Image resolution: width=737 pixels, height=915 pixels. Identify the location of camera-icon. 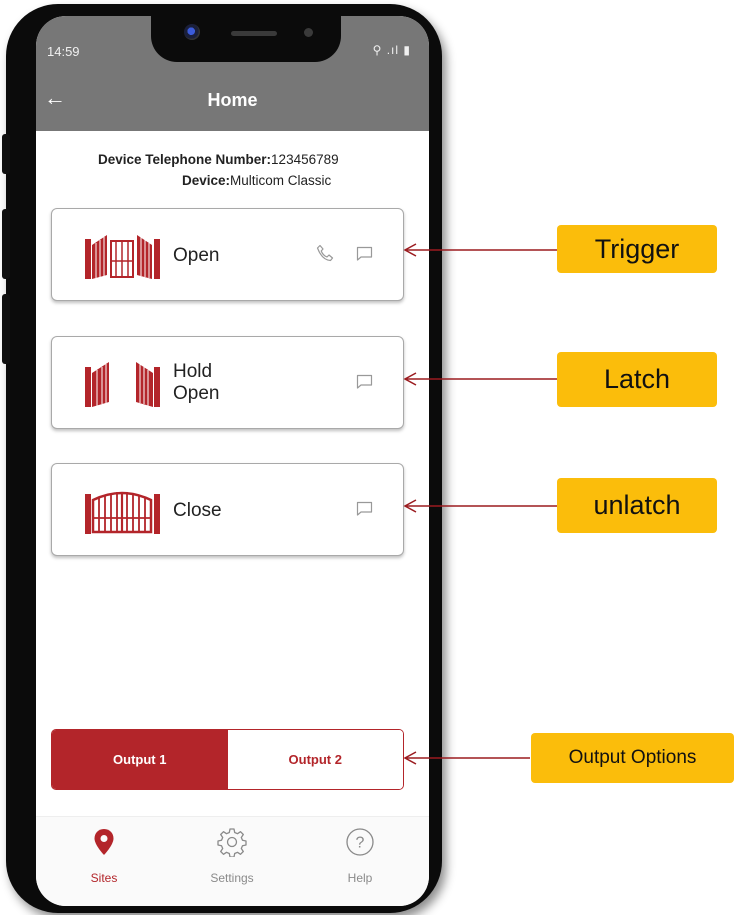
(192, 32).